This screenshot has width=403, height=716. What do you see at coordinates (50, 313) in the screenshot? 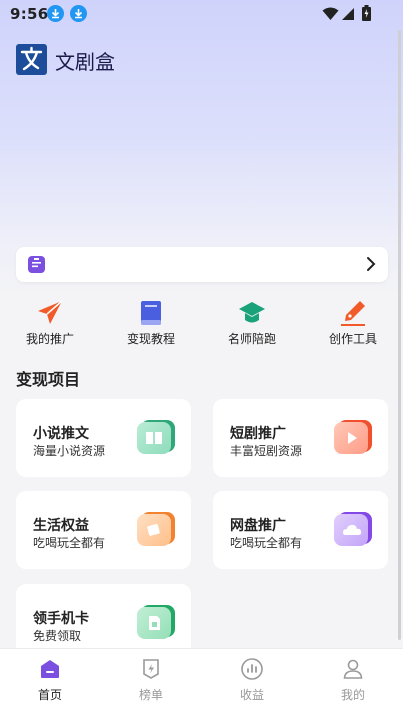
I see `paper-plane-icon` at bounding box center [50, 313].